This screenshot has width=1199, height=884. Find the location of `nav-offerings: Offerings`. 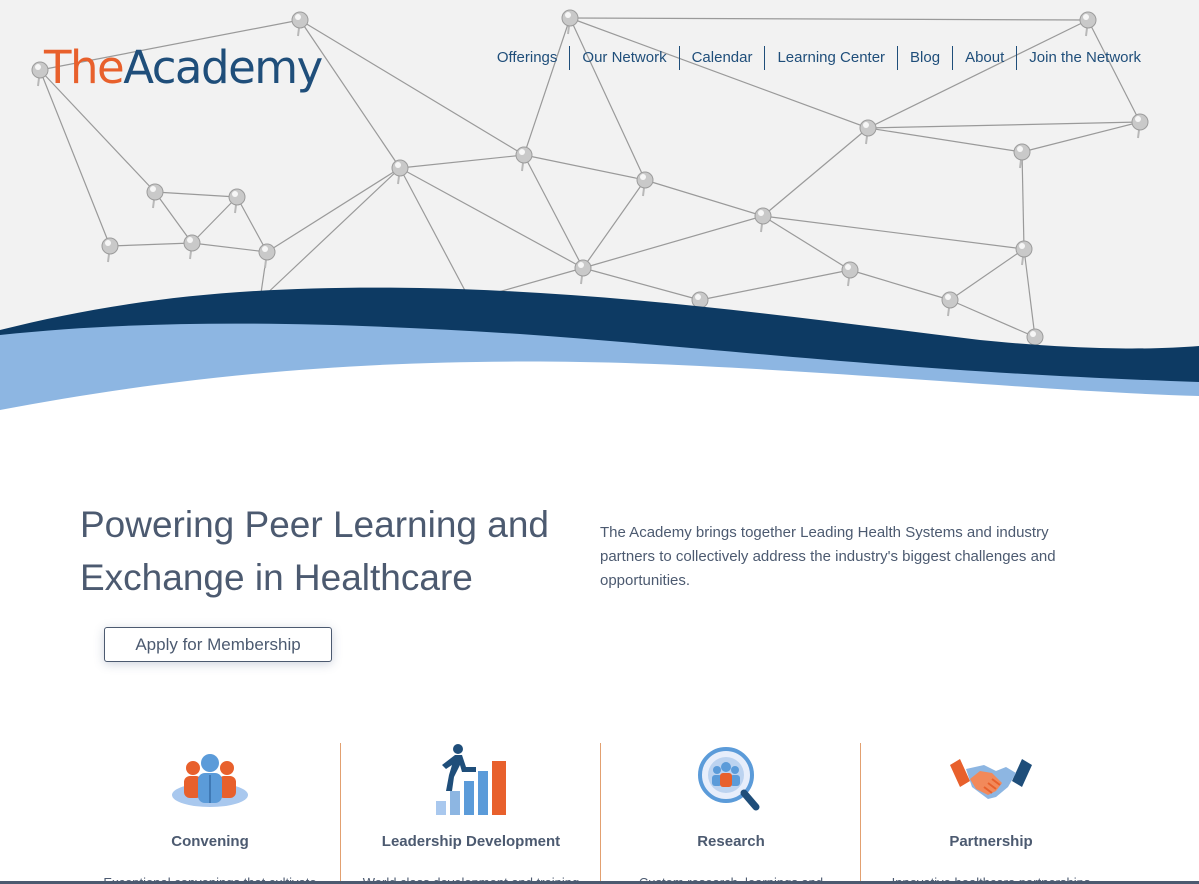

nav-offerings: Offerings is located at coordinates (527, 57).